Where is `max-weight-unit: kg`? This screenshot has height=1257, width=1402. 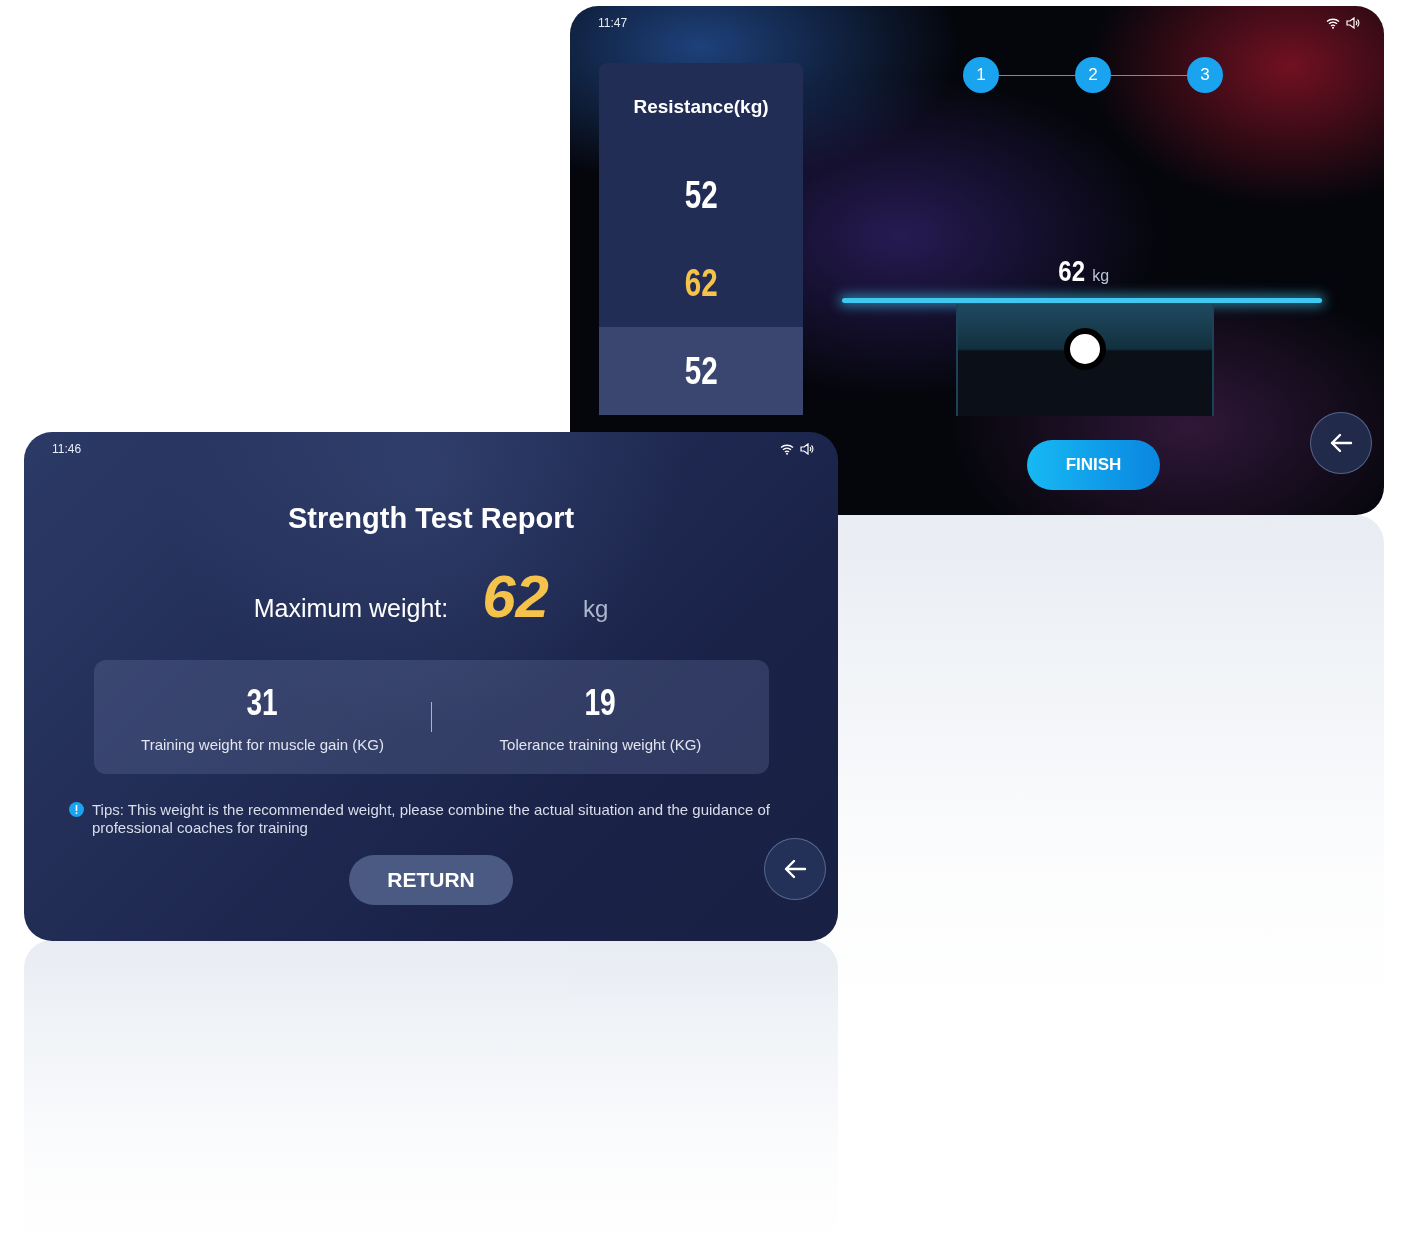
max-weight-unit: kg is located at coordinates (595, 609).